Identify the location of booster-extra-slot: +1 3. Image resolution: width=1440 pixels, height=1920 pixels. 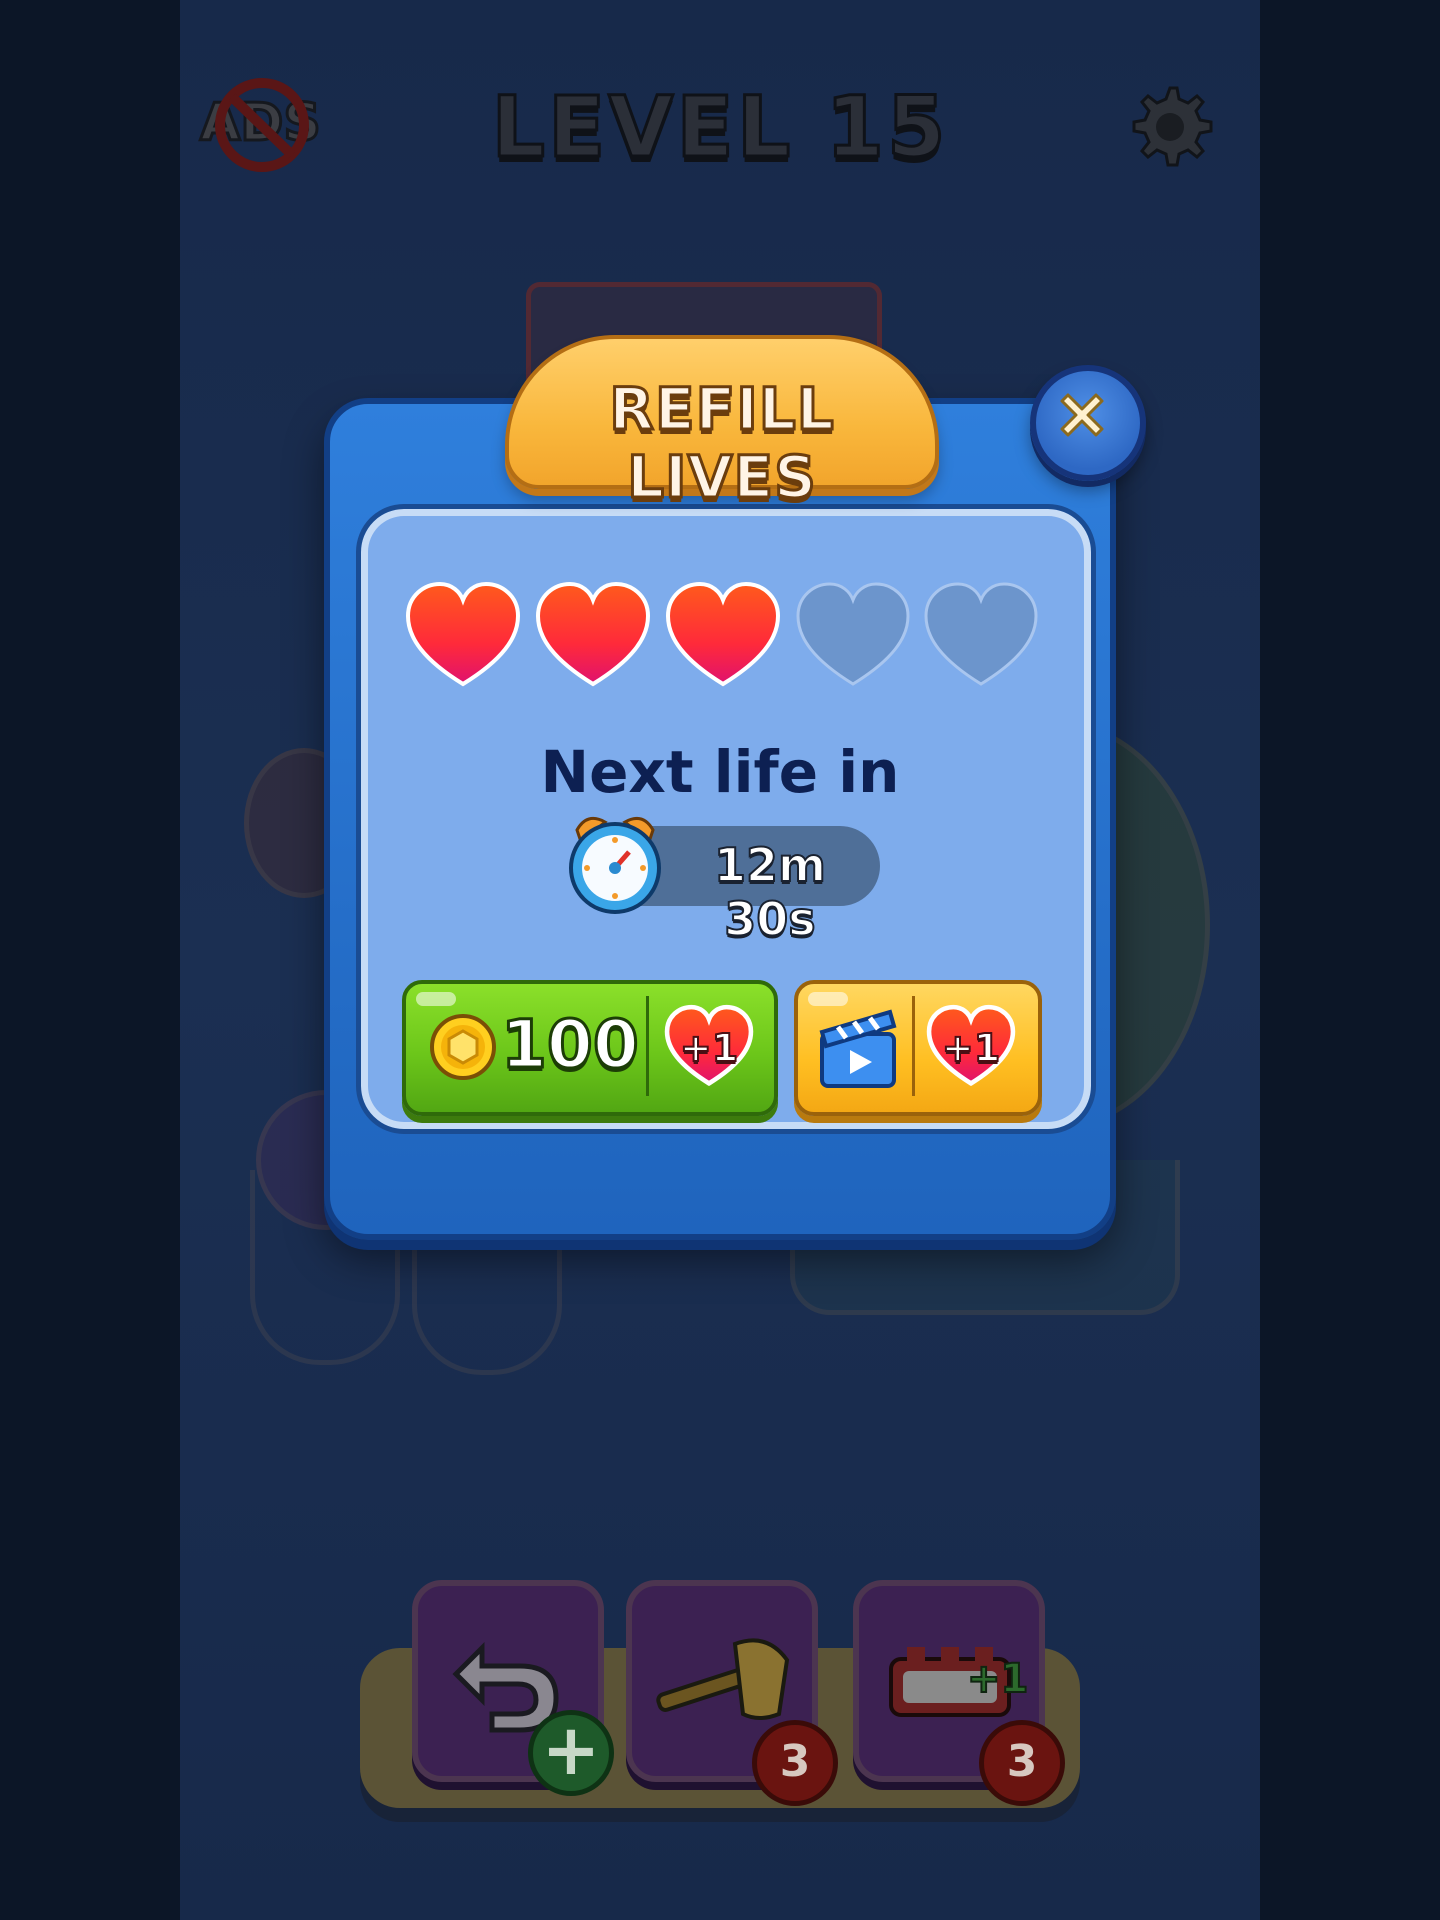
(959, 1693).